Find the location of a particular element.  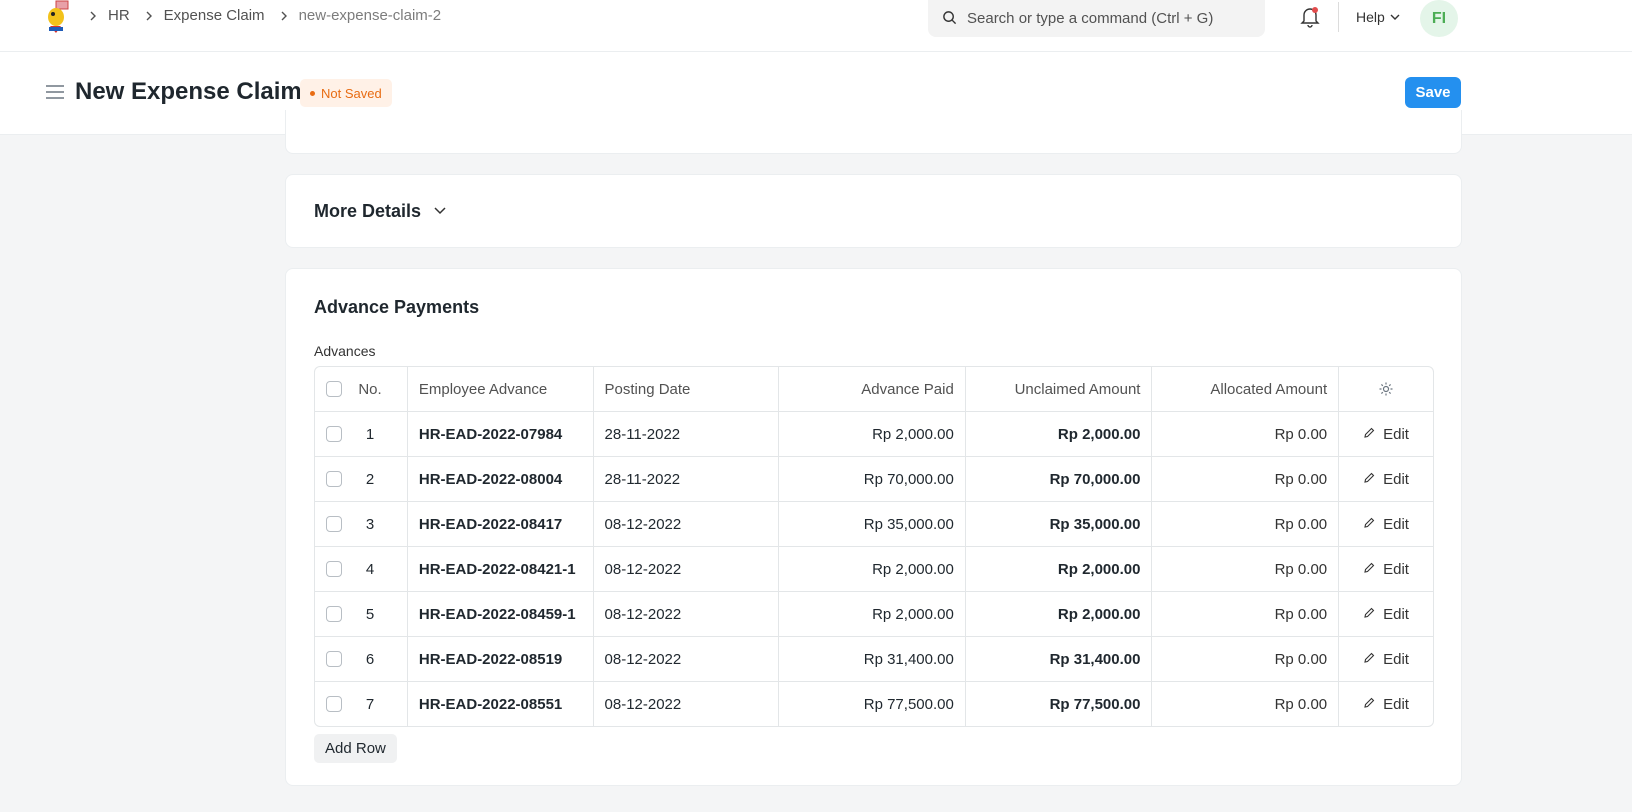

avatar: FI is located at coordinates (1439, 18).